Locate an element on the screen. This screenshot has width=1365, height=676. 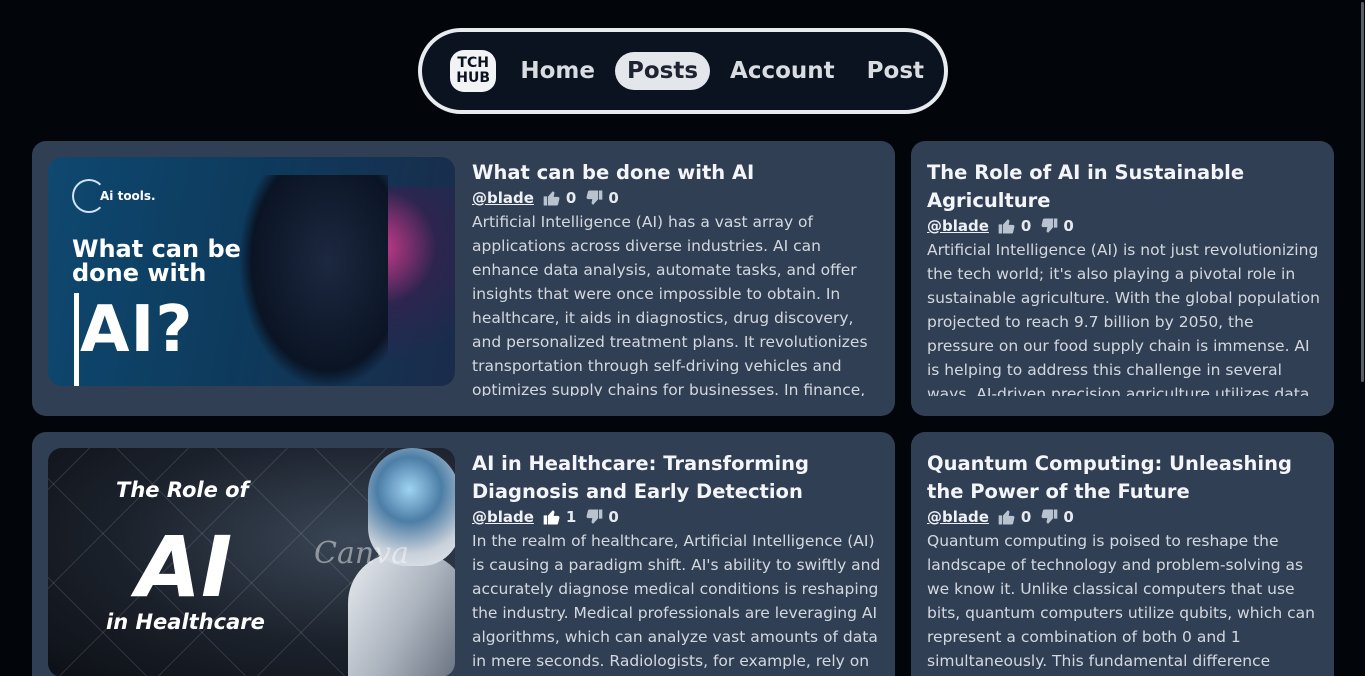
main-nav: TCH HUB Home Posts Account Post is located at coordinates (683, 71).